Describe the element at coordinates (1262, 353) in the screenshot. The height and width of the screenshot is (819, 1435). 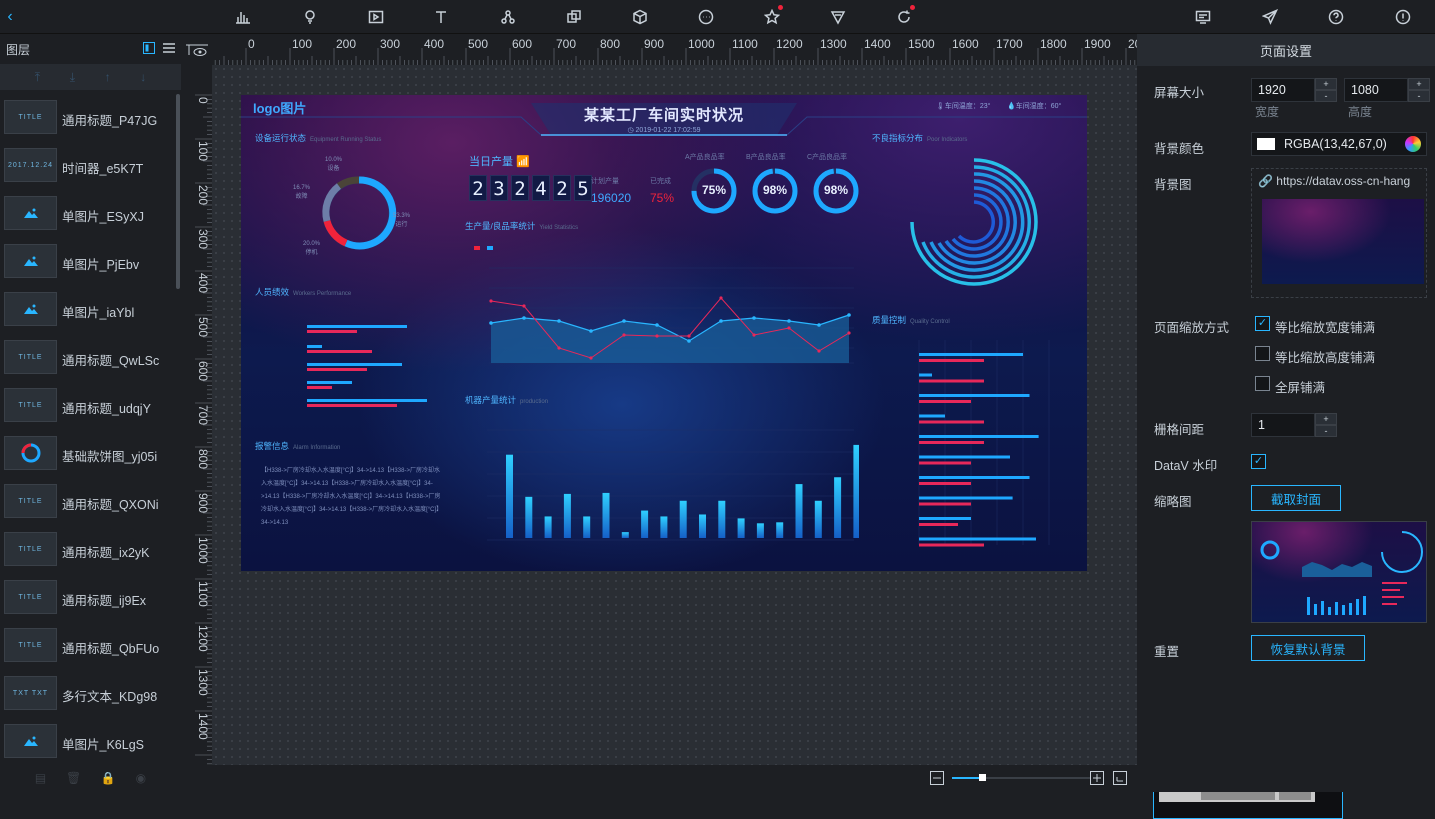
I see `scale-height-checkbox` at that location.